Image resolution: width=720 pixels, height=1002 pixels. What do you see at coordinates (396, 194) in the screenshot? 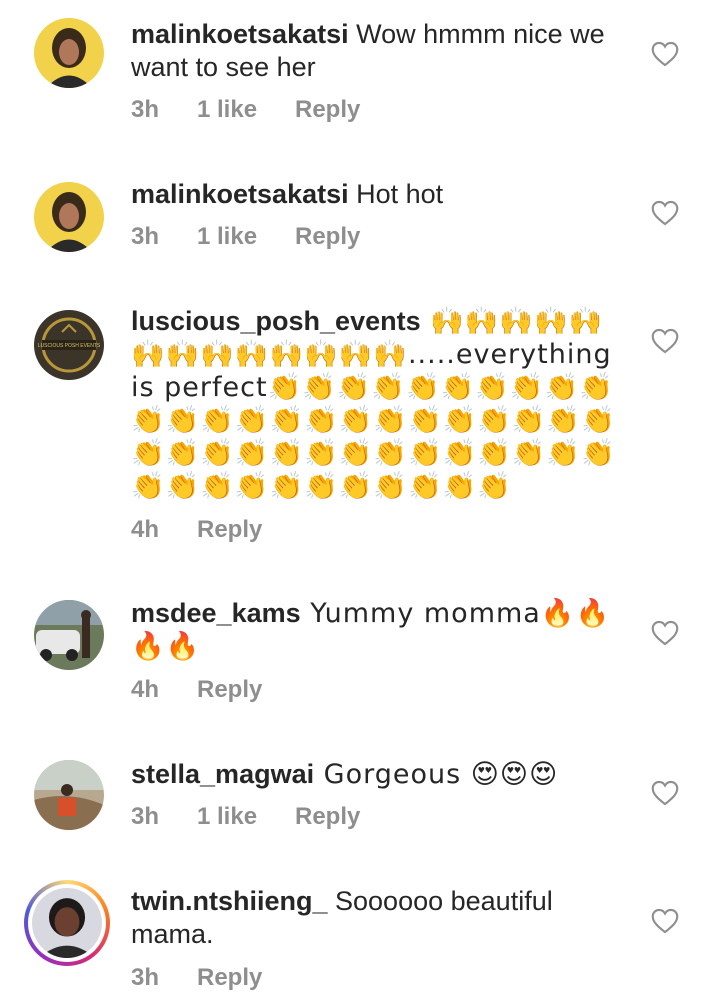
I see `comment-body: Hot hot` at bounding box center [396, 194].